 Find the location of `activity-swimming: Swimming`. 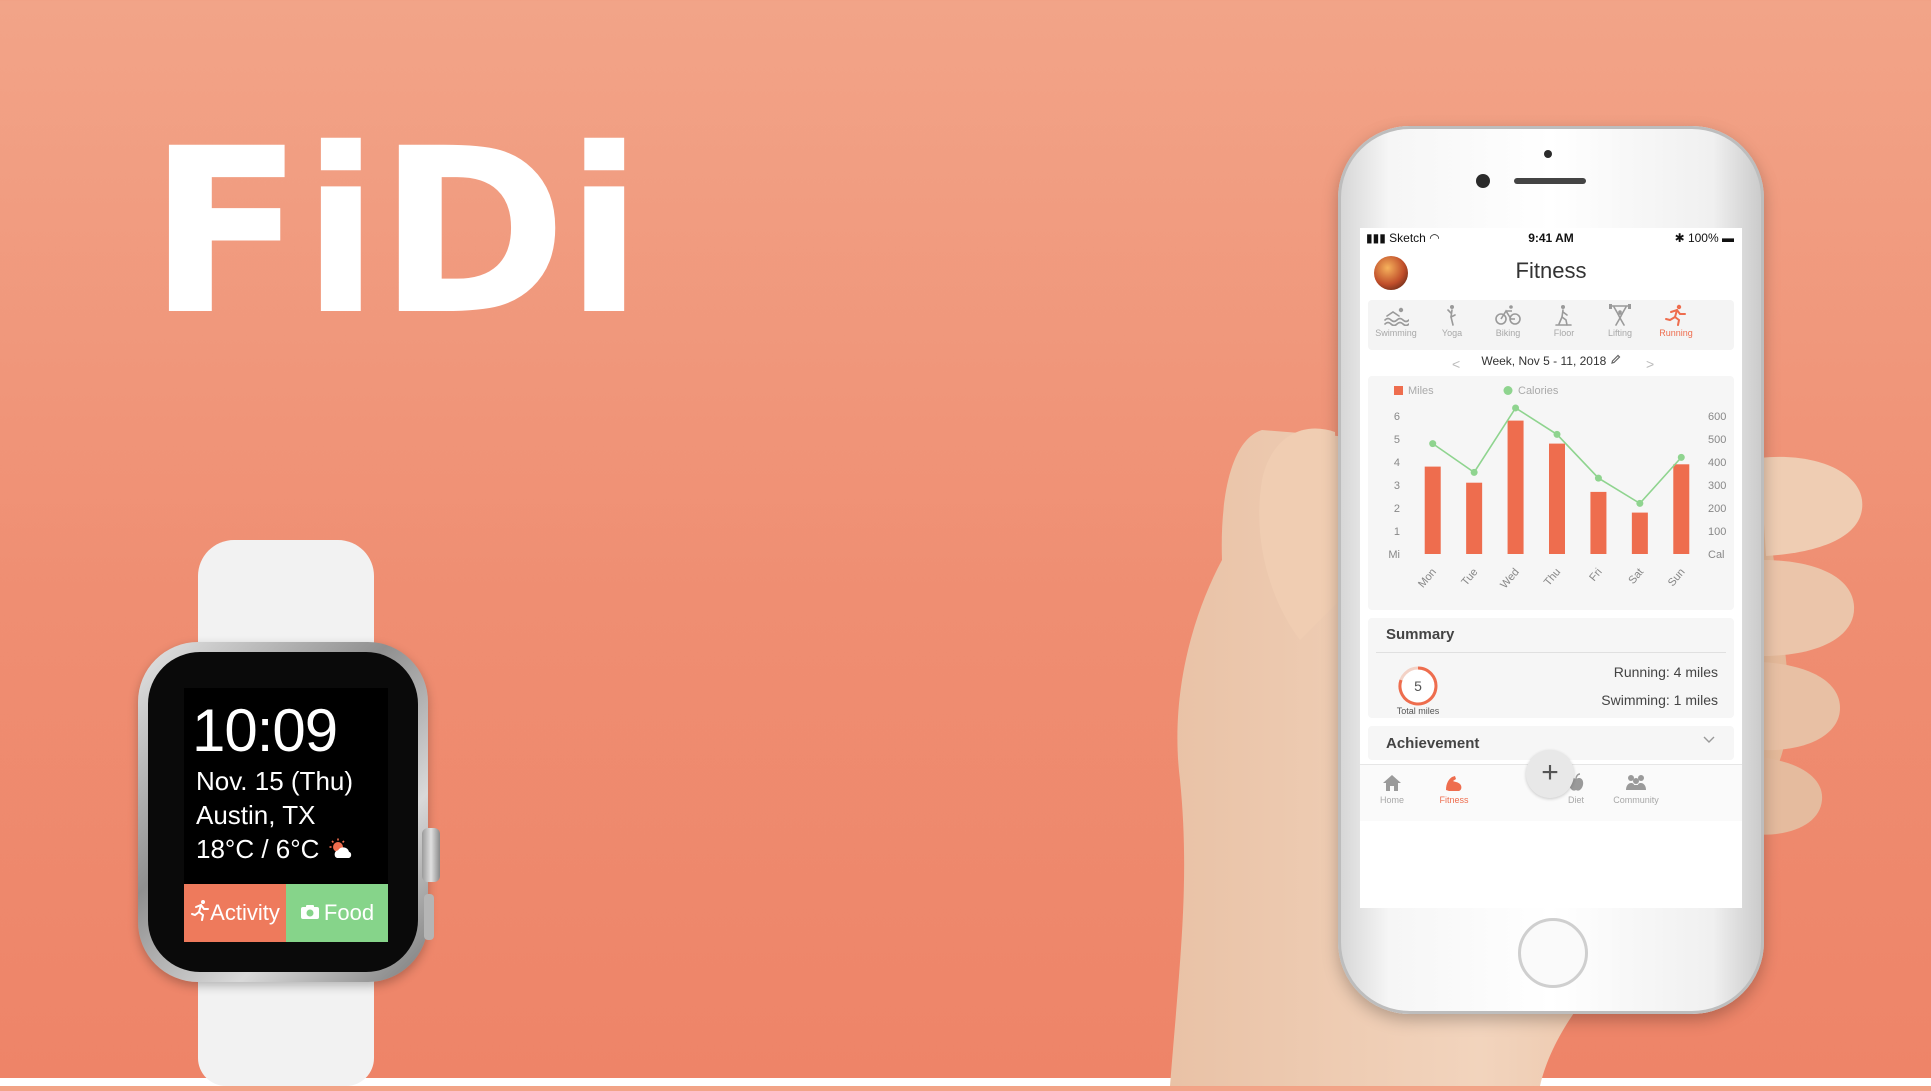

activity-swimming: Swimming is located at coordinates (1396, 321).